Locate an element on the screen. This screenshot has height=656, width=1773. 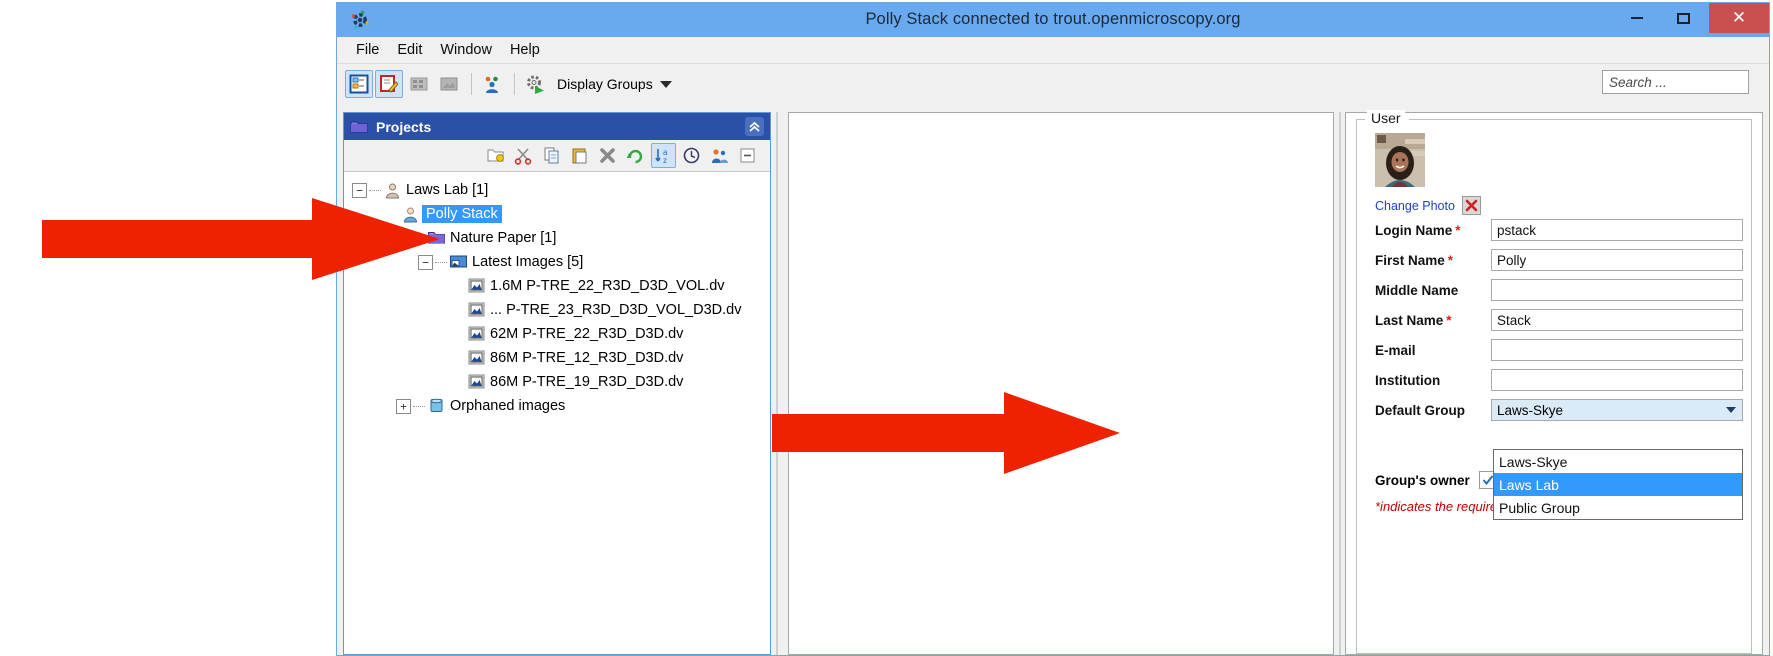
refresh-icon is located at coordinates (634, 156).